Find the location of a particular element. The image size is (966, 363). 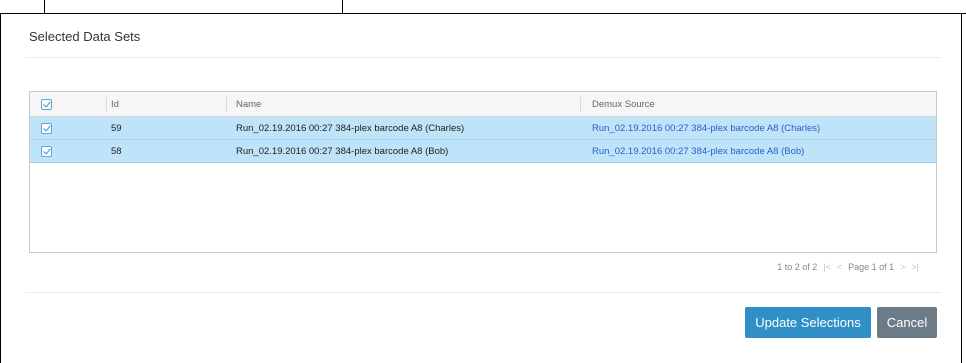

header-select-all is located at coordinates (51, 104).